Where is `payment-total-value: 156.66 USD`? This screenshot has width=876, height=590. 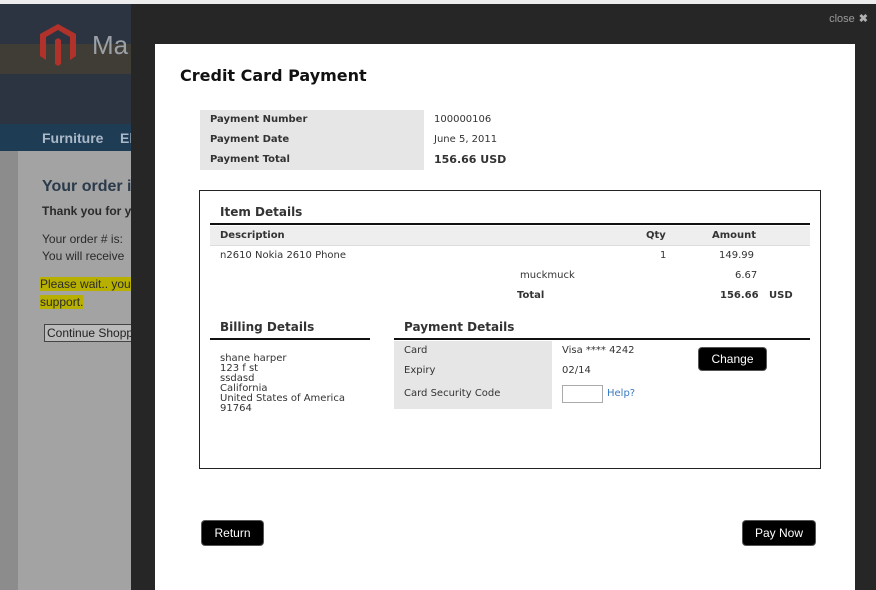 payment-total-value: 156.66 USD is located at coordinates (470, 159).